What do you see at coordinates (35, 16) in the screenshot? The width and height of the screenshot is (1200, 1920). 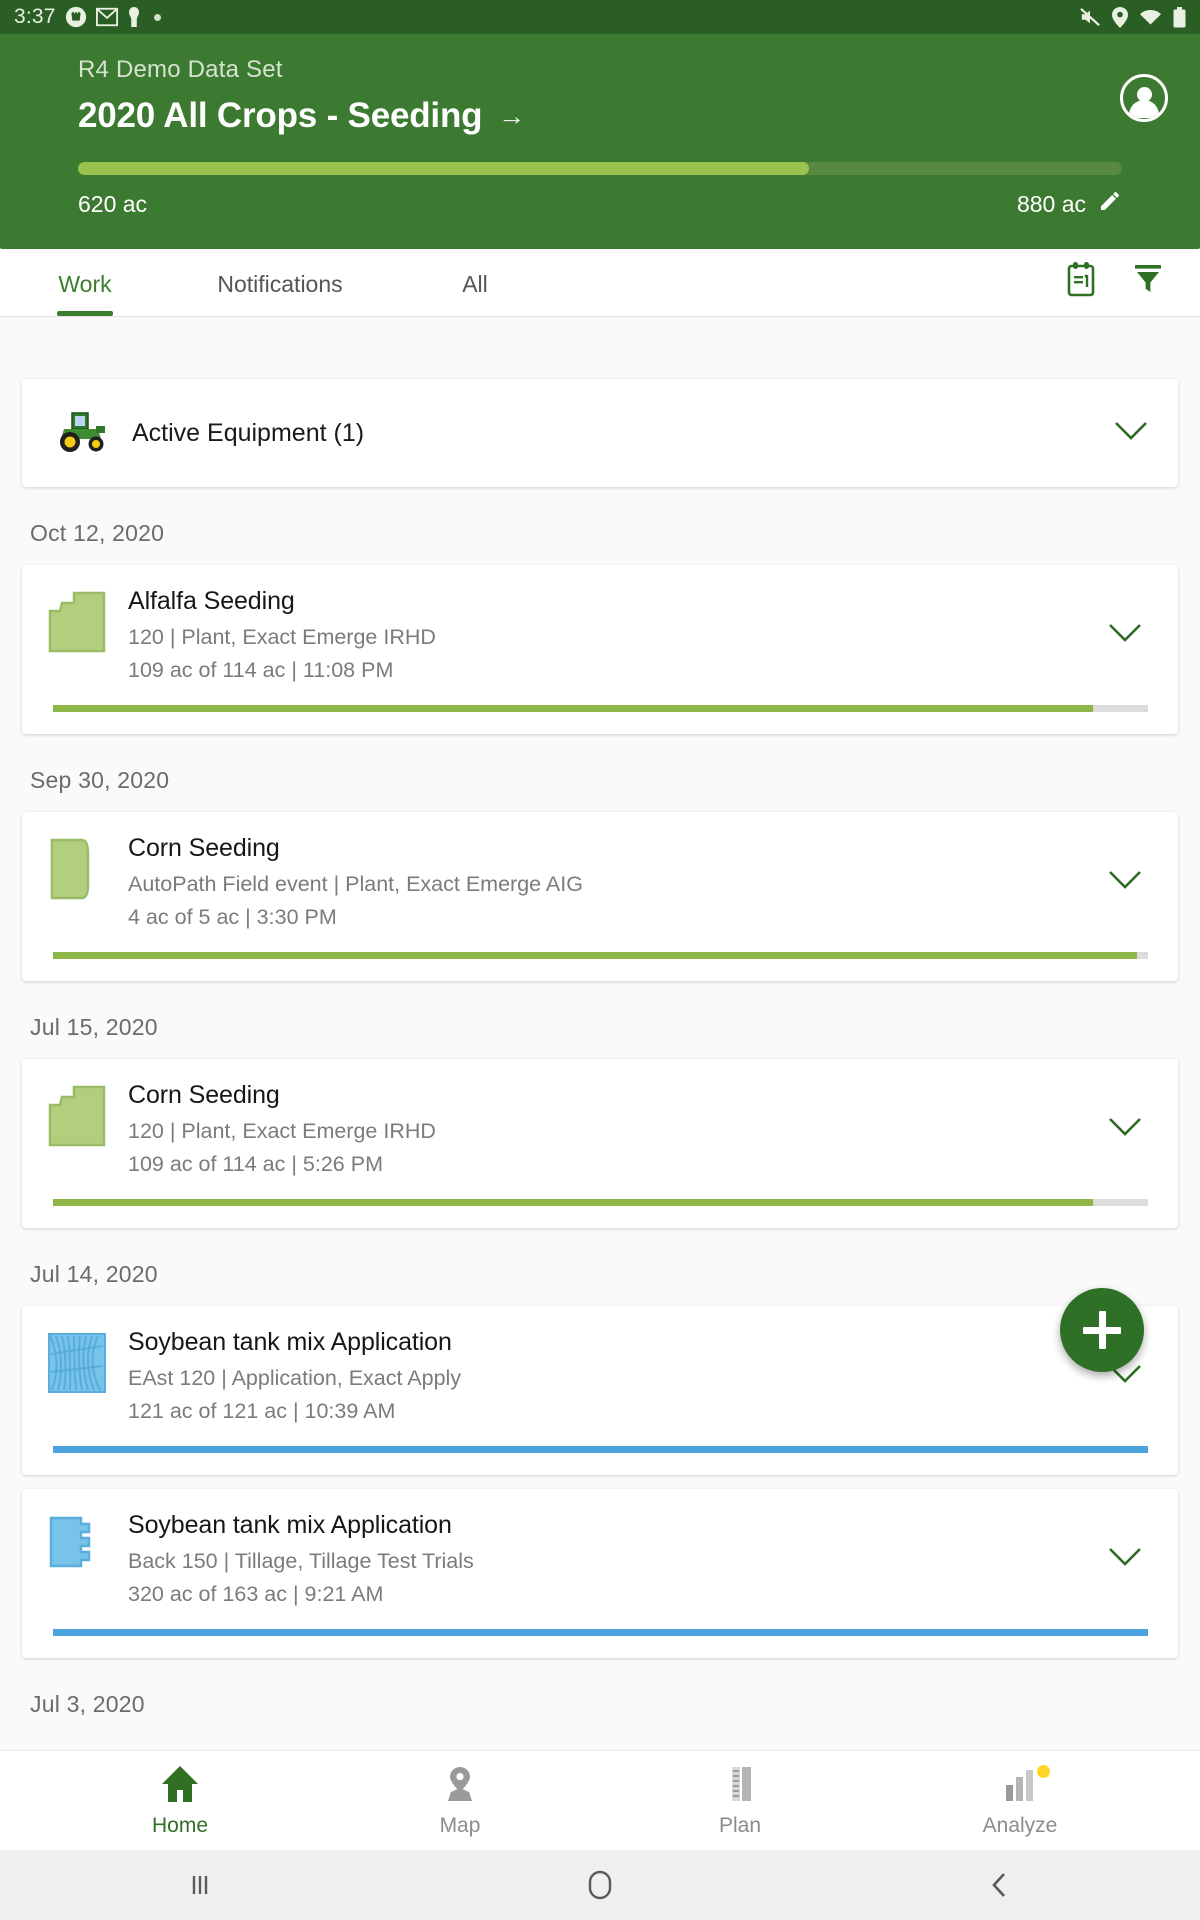 I see `status-bar-clock: 3:37` at bounding box center [35, 16].